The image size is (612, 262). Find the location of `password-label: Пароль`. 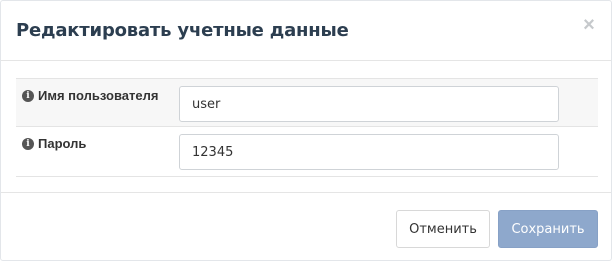

password-label: Пароль is located at coordinates (62, 143).